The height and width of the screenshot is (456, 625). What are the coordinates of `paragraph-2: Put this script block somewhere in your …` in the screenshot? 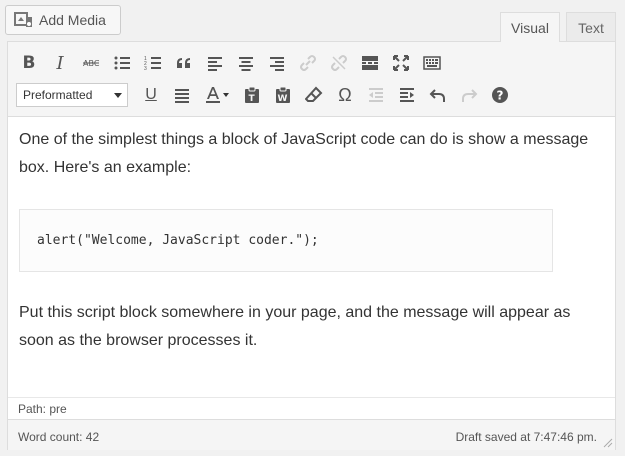 It's located at (295, 326).